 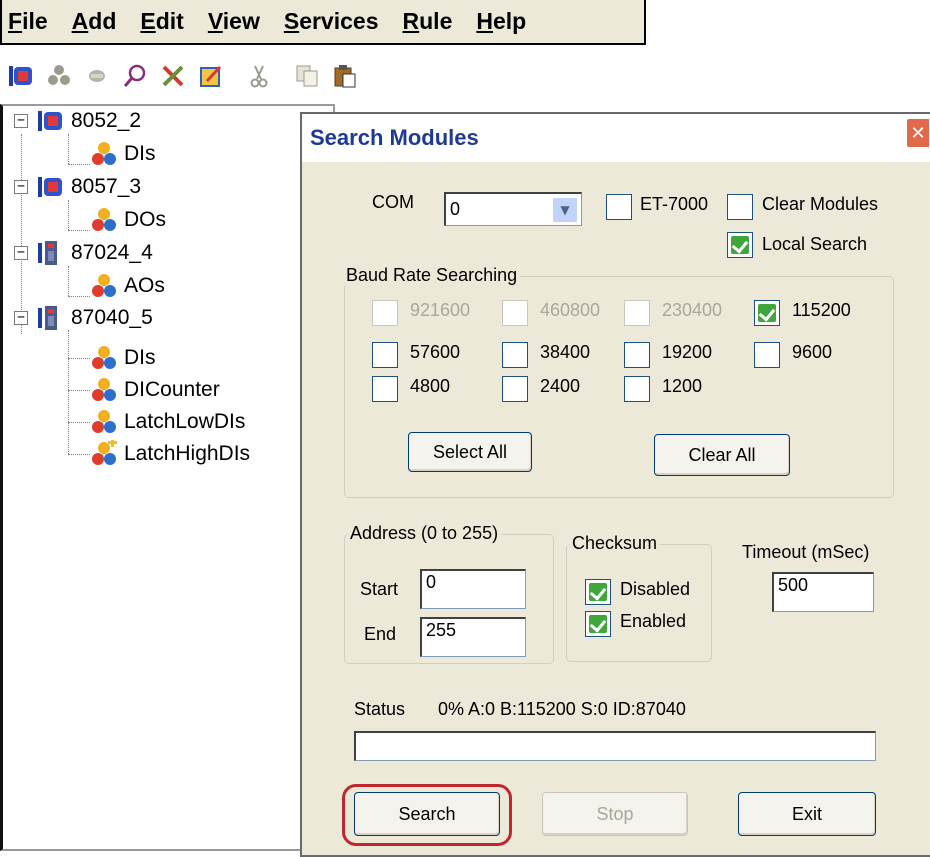 What do you see at coordinates (560, 386) in the screenshot?
I see `baud-label: 2400` at bounding box center [560, 386].